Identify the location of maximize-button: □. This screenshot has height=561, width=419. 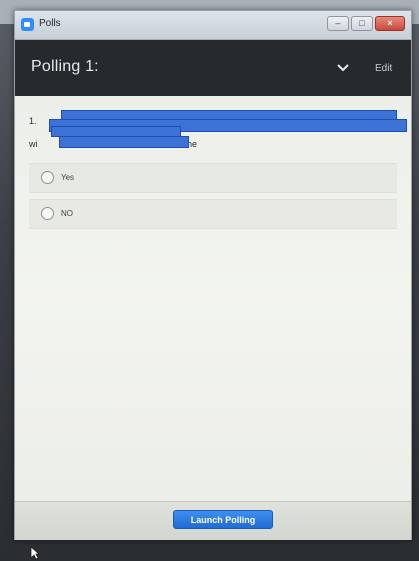
(362, 23).